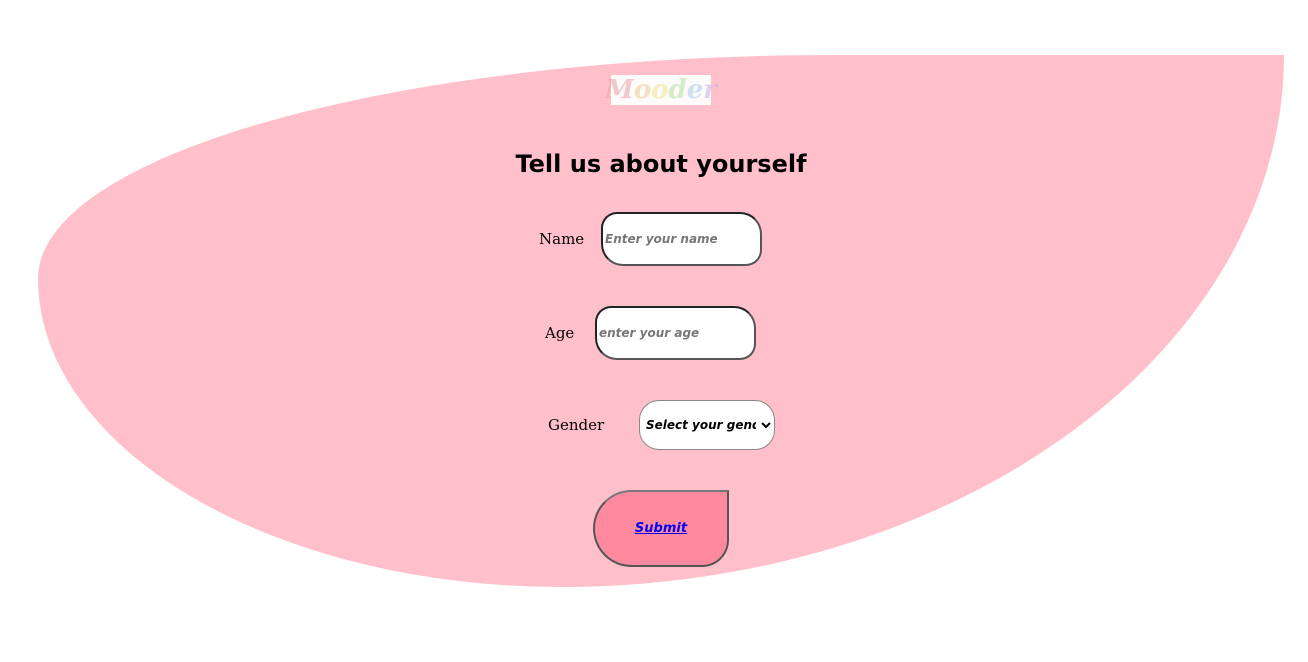 The width and height of the screenshot is (1308, 662). What do you see at coordinates (677, 90) in the screenshot?
I see `logo-letter: d` at bounding box center [677, 90].